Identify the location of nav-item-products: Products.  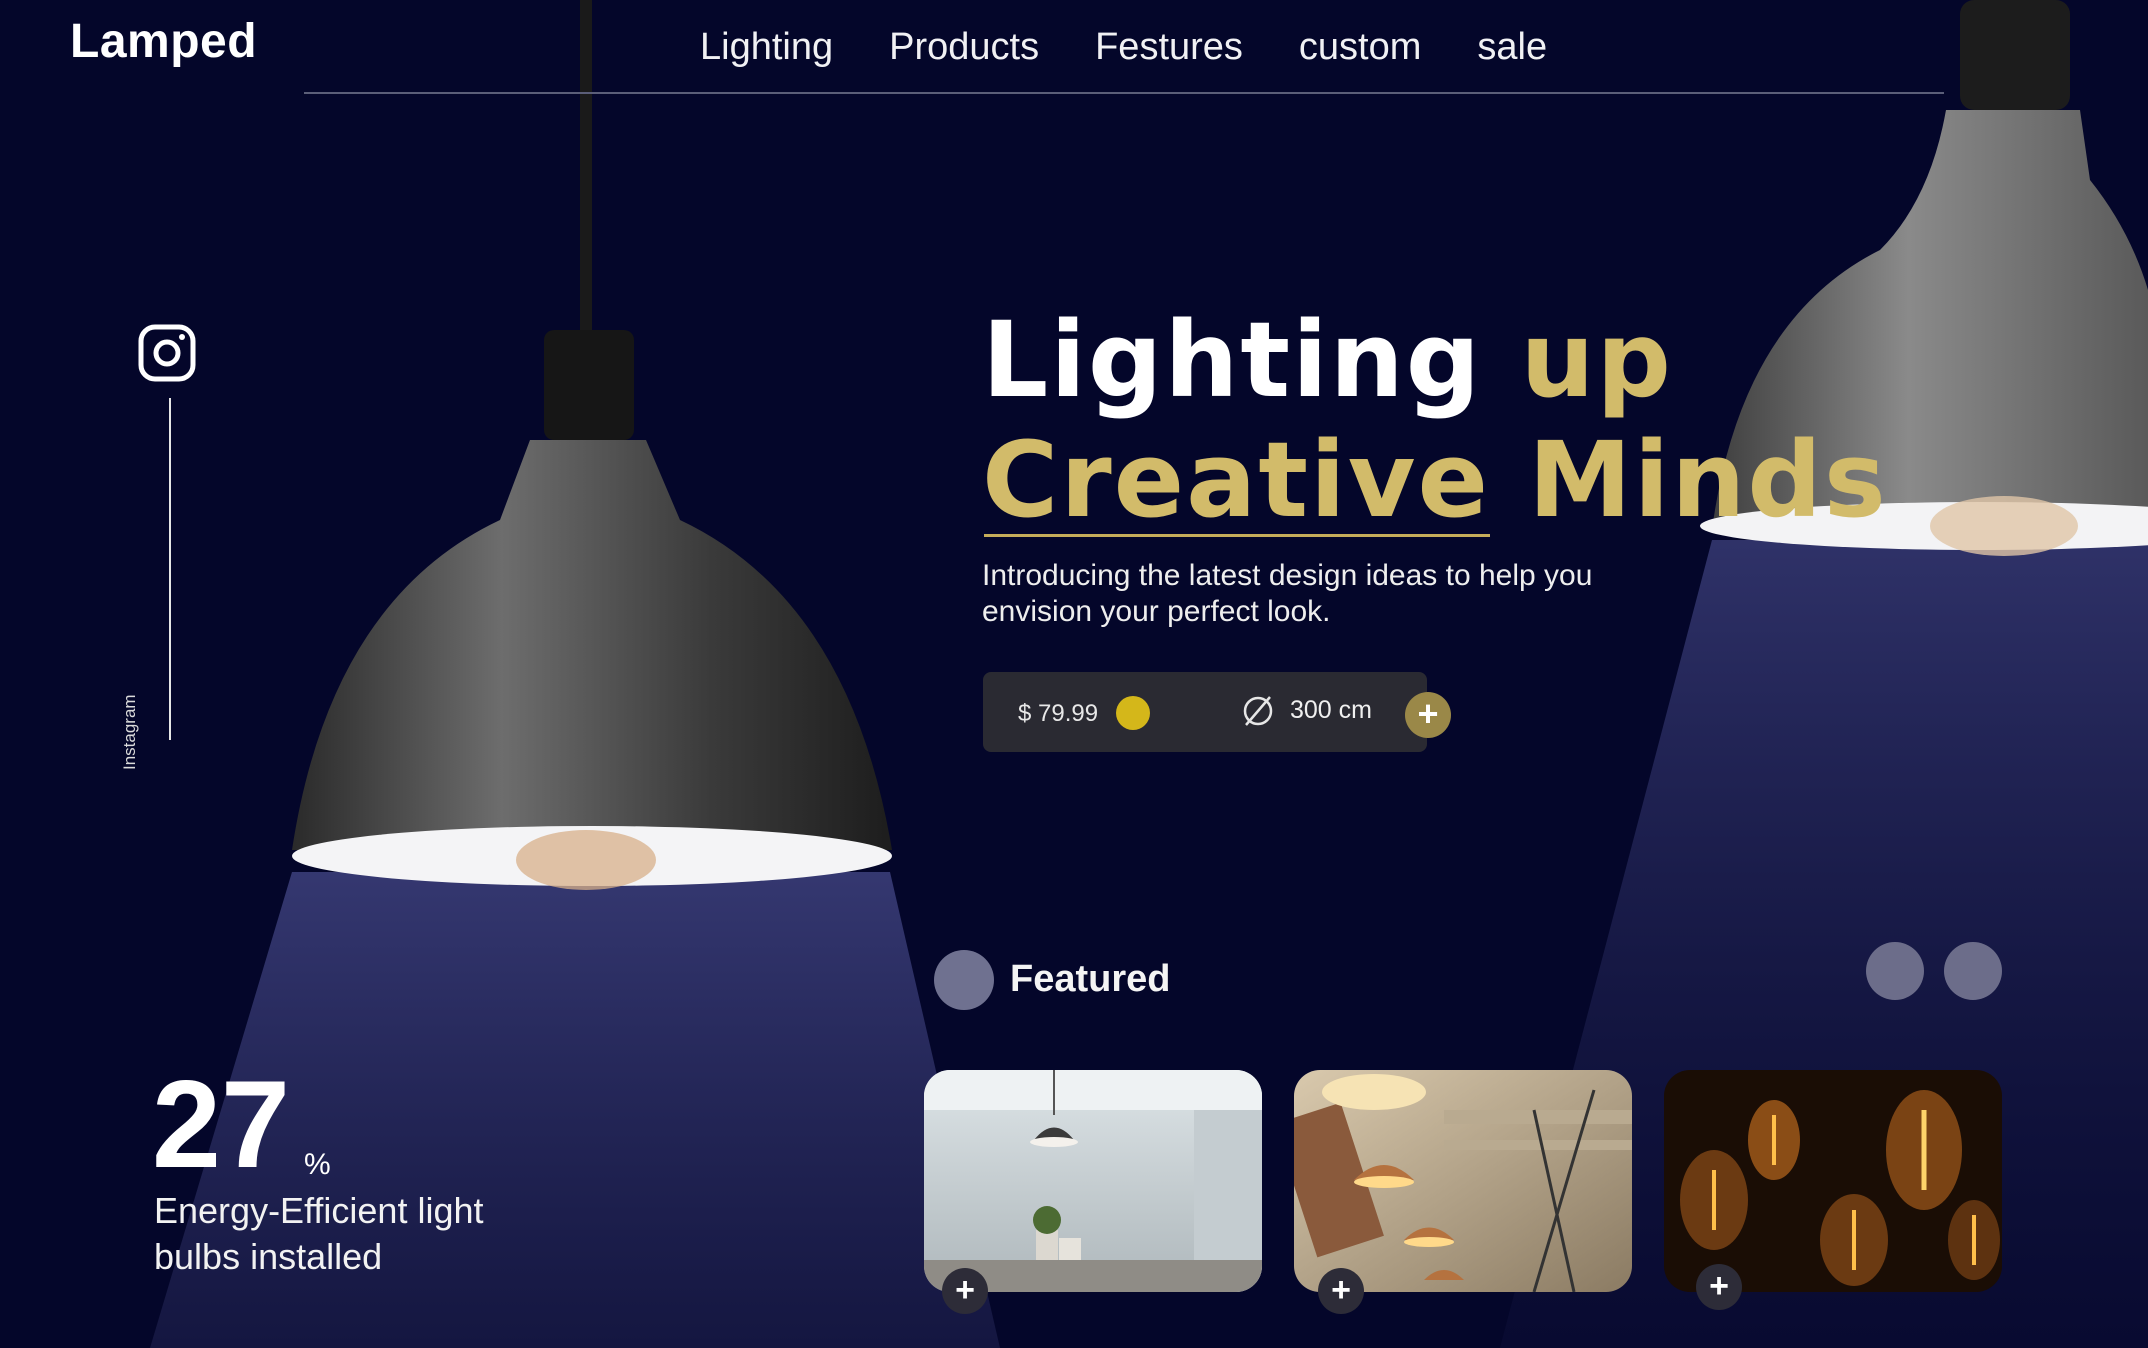
(964, 47).